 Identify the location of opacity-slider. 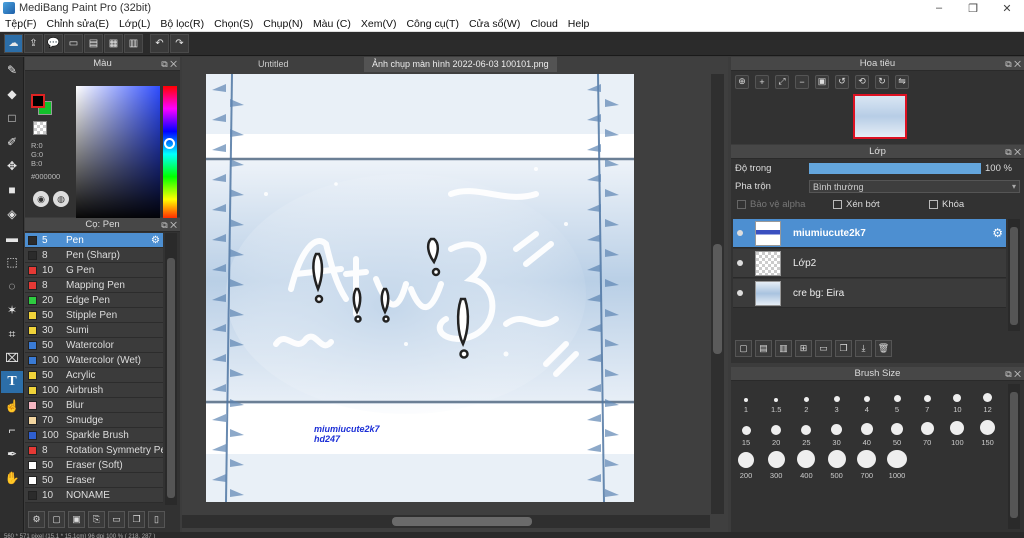
(895, 168).